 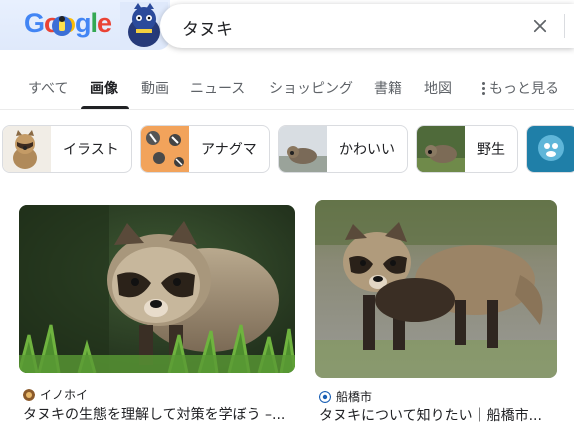 What do you see at coordinates (491, 150) in the screenshot?
I see `chip-label: 野生` at bounding box center [491, 150].